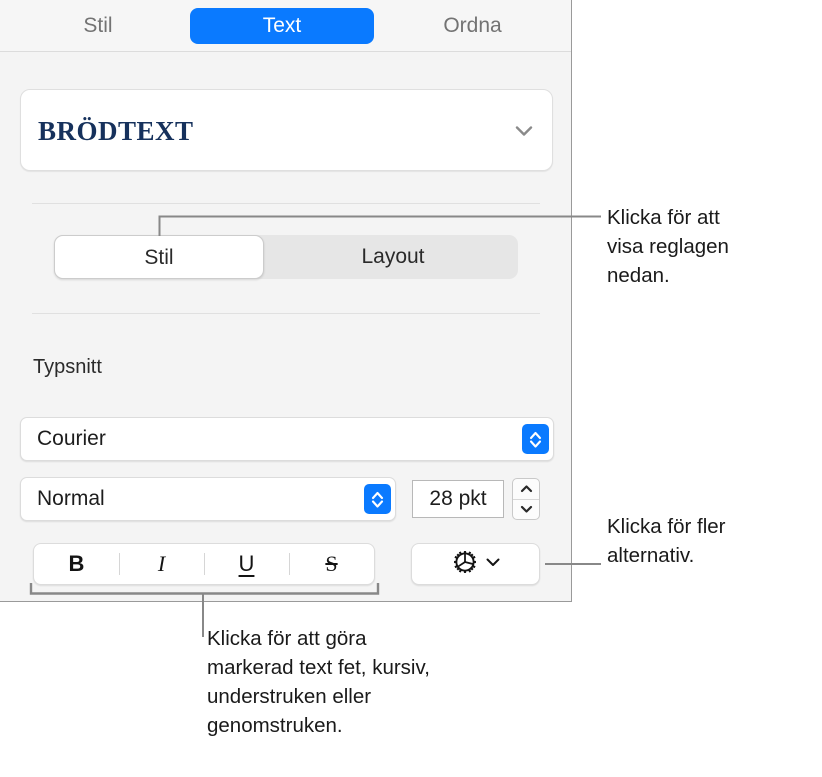 The width and height of the screenshot is (822, 777). Describe the element at coordinates (668, 246) in the screenshot. I see `callout-text-show-controls: Klicka för att visa reglagen nedan.` at that location.